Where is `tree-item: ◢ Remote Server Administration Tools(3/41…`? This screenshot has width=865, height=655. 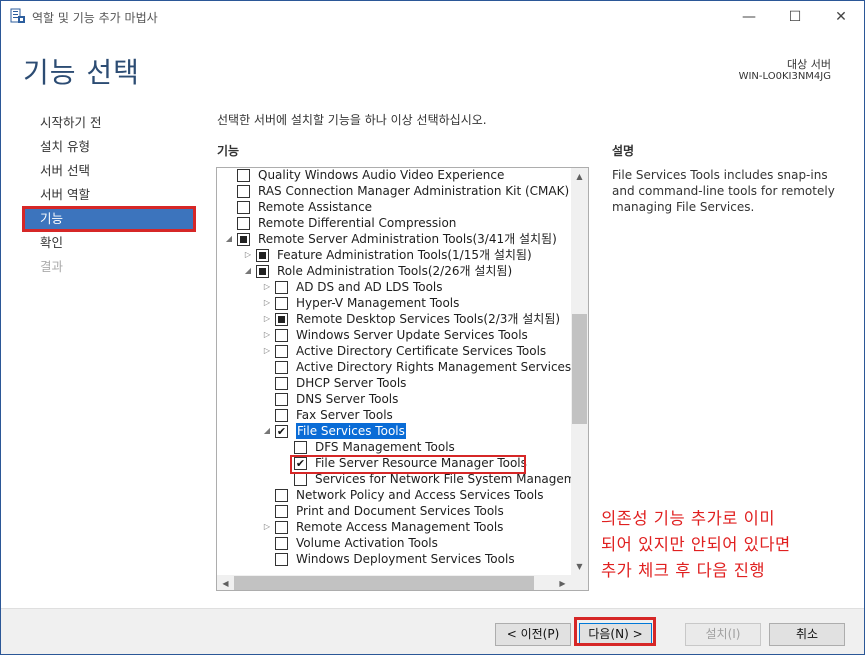 tree-item: ◢ Remote Server Administration Tools(3/41… is located at coordinates (394, 239).